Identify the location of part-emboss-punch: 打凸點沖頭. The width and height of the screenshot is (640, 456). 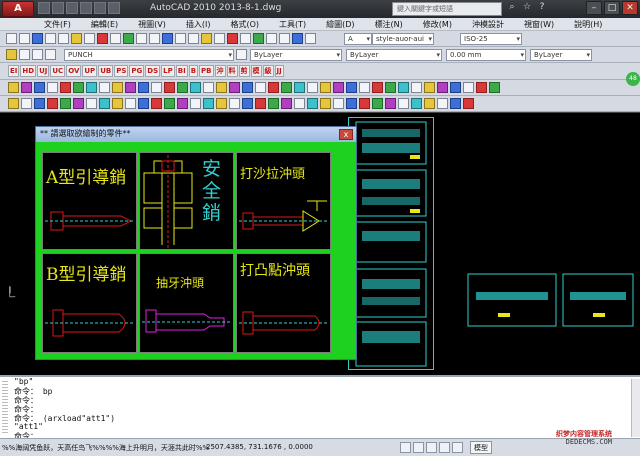
(283, 303).